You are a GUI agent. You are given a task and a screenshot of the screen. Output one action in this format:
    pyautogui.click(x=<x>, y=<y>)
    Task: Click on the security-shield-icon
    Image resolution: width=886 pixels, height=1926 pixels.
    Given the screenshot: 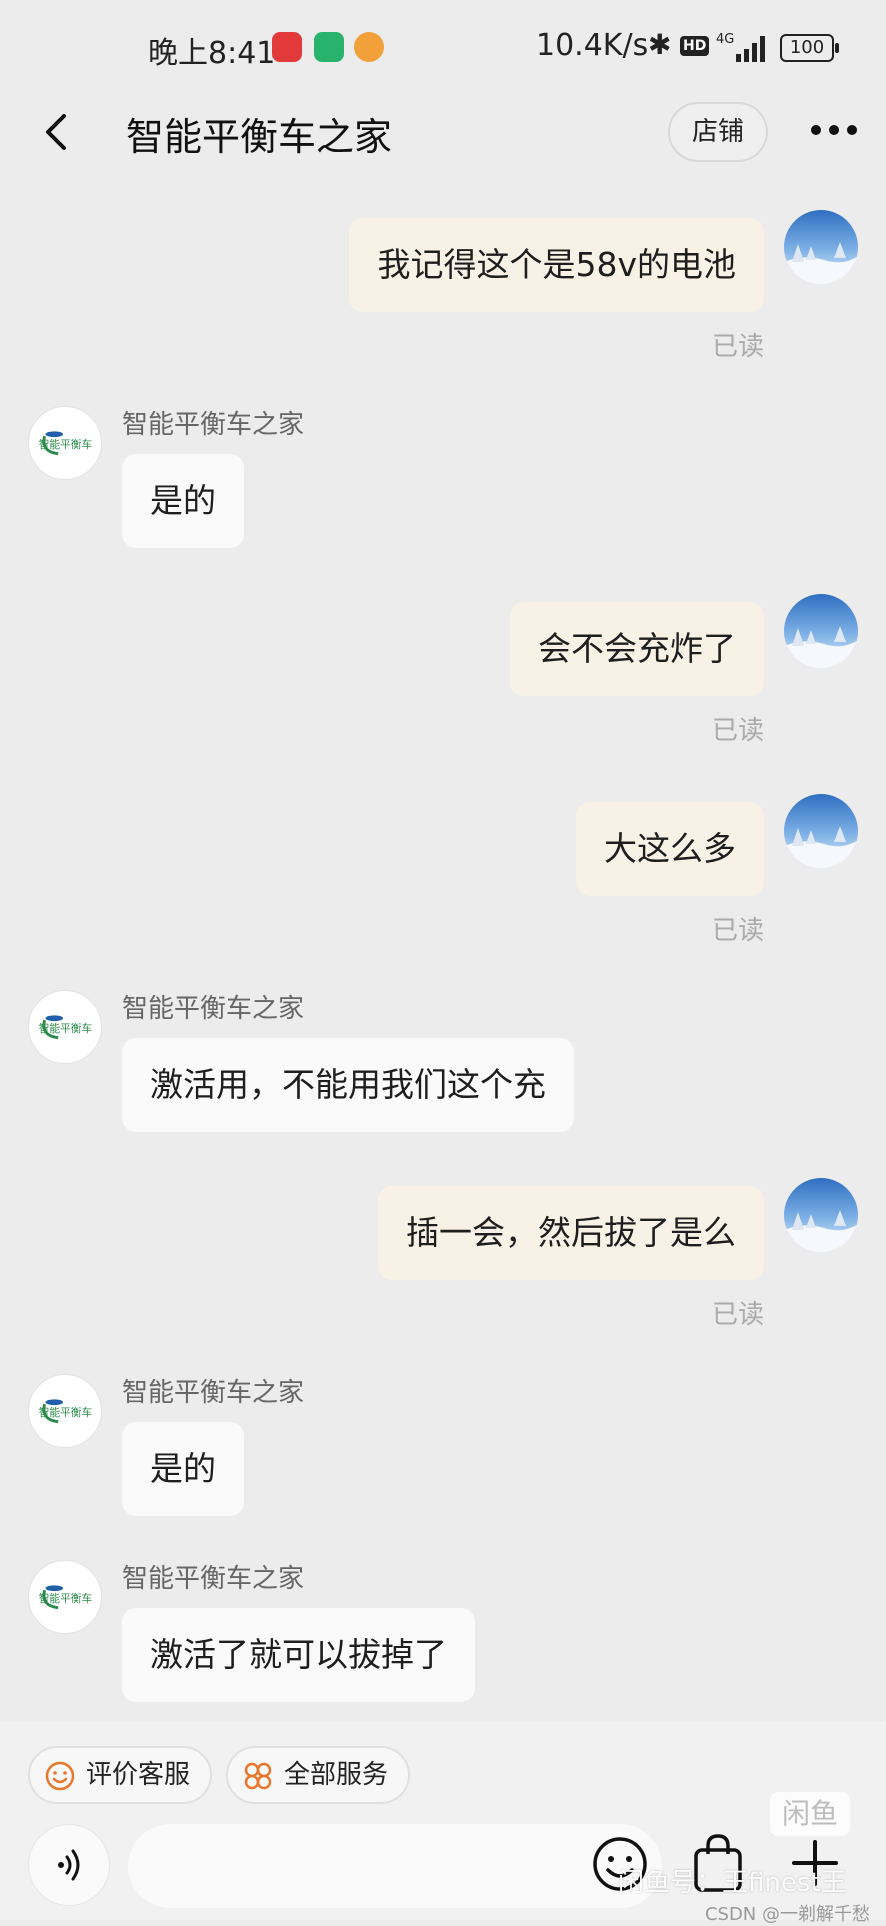 What is the action you would take?
    pyautogui.click(x=329, y=47)
    